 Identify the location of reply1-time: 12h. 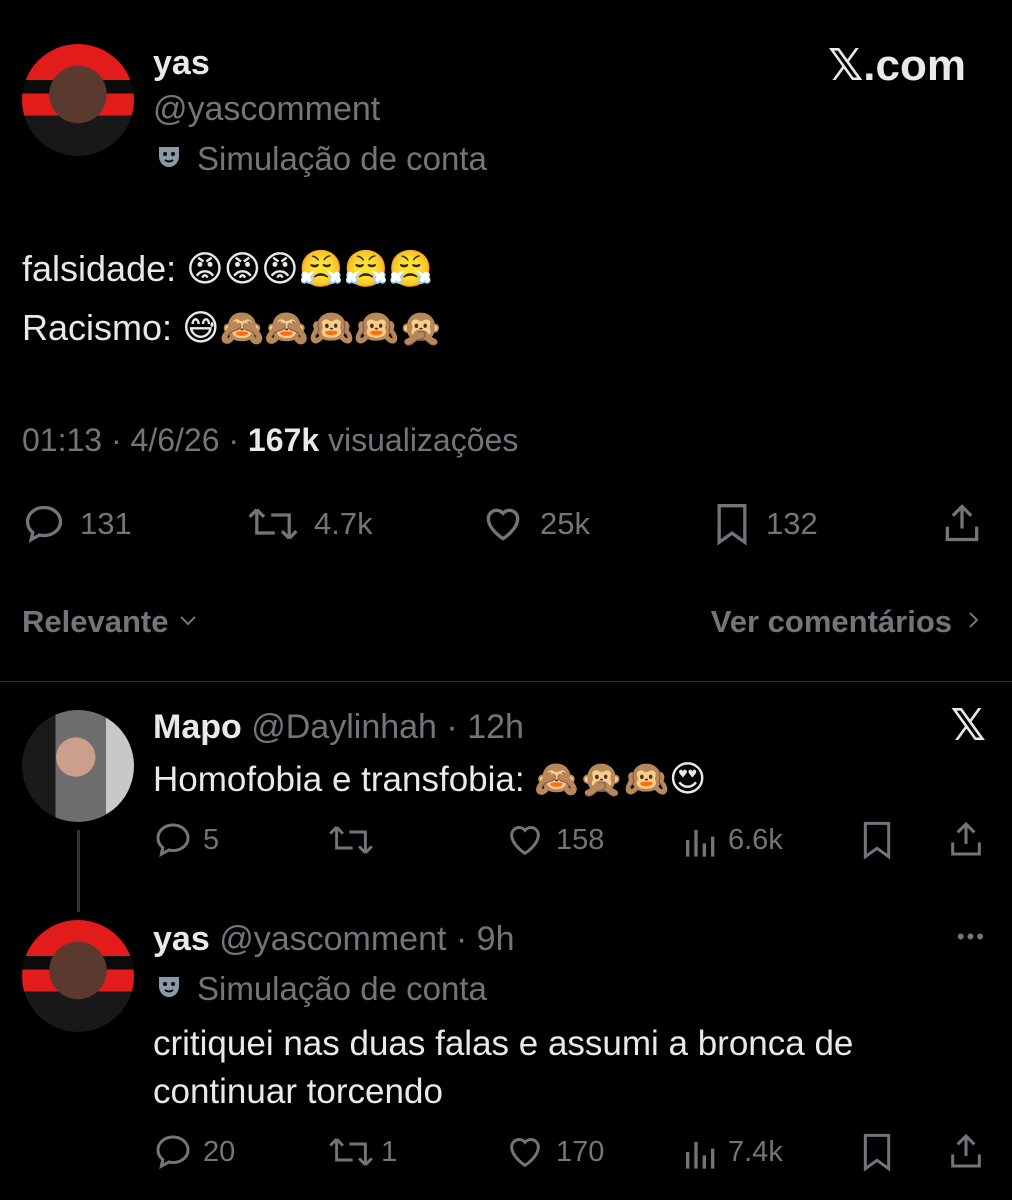
(495, 727).